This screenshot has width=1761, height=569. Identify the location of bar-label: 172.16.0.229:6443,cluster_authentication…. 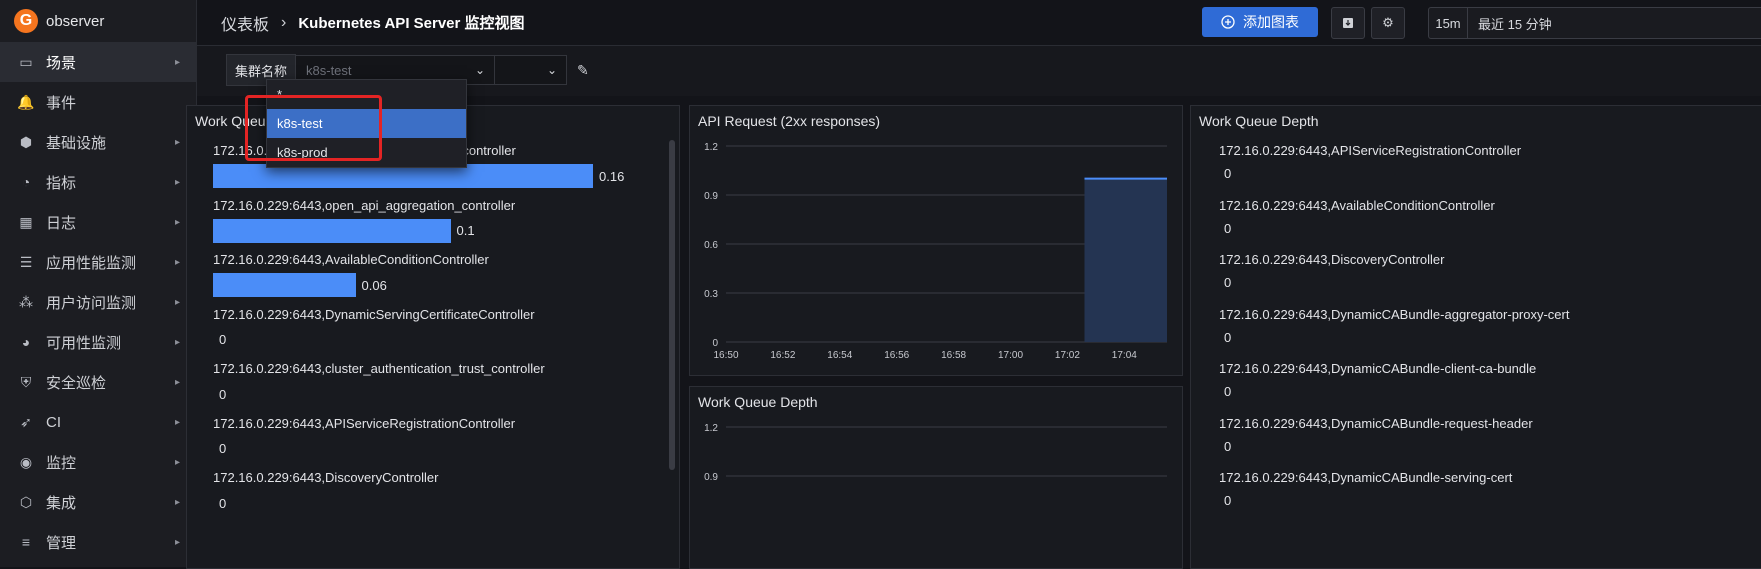
(379, 368).